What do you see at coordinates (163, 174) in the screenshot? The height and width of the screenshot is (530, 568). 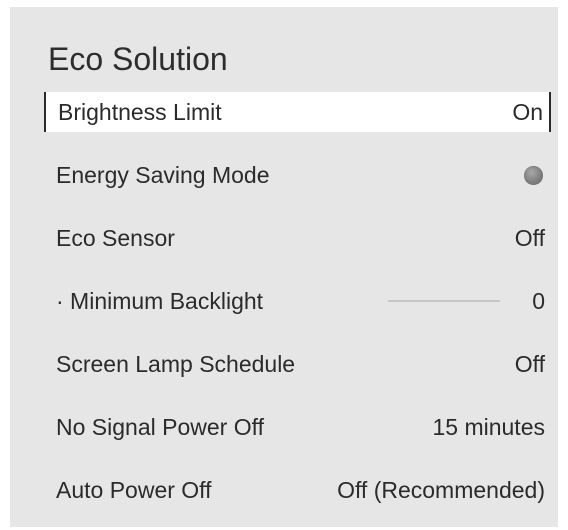 I see `menu-item-label: Energy Saving Mode` at bounding box center [163, 174].